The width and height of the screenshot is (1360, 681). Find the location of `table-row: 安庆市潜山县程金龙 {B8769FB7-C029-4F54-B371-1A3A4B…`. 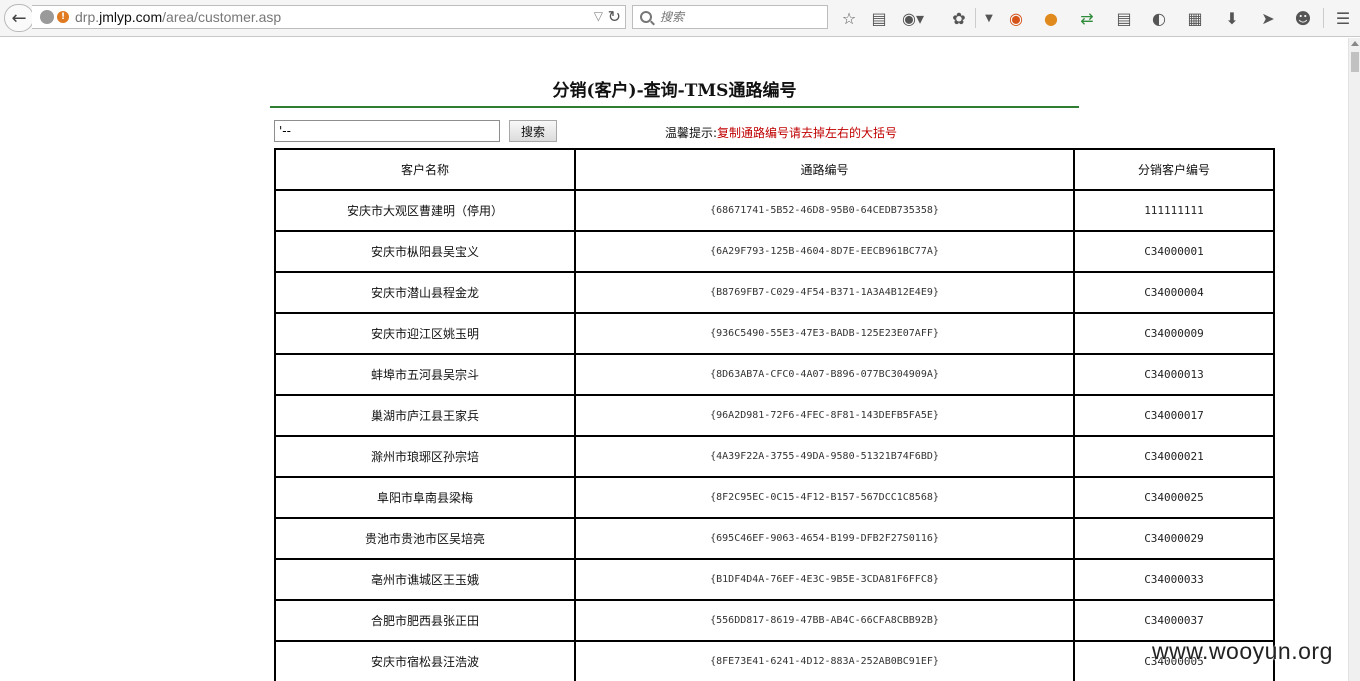

table-row: 安庆市潜山县程金龙 {B8769FB7-C029-4F54-B371-1A3A4B… is located at coordinates (774, 292).